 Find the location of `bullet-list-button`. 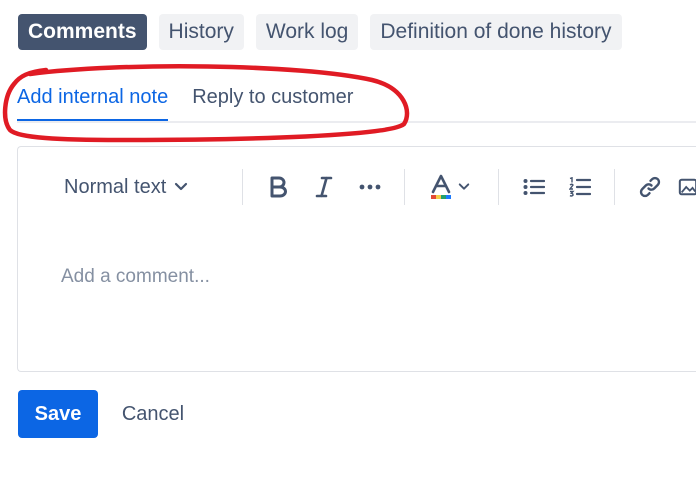

bullet-list-button is located at coordinates (534, 187).